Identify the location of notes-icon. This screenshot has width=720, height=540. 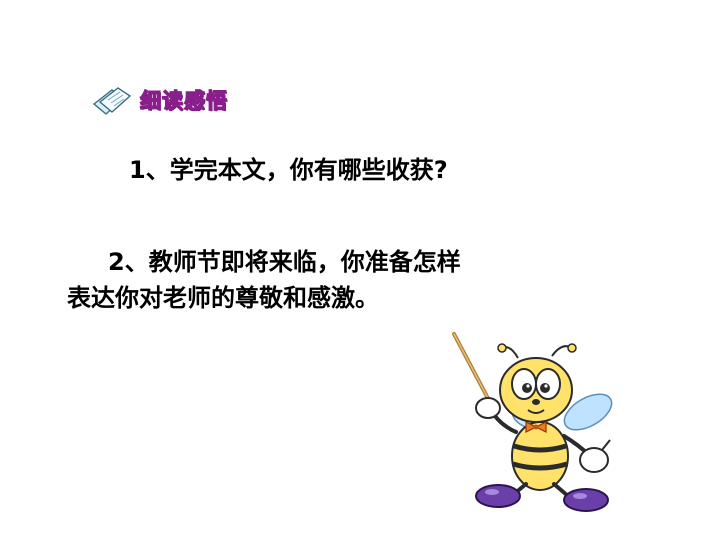
(112, 101).